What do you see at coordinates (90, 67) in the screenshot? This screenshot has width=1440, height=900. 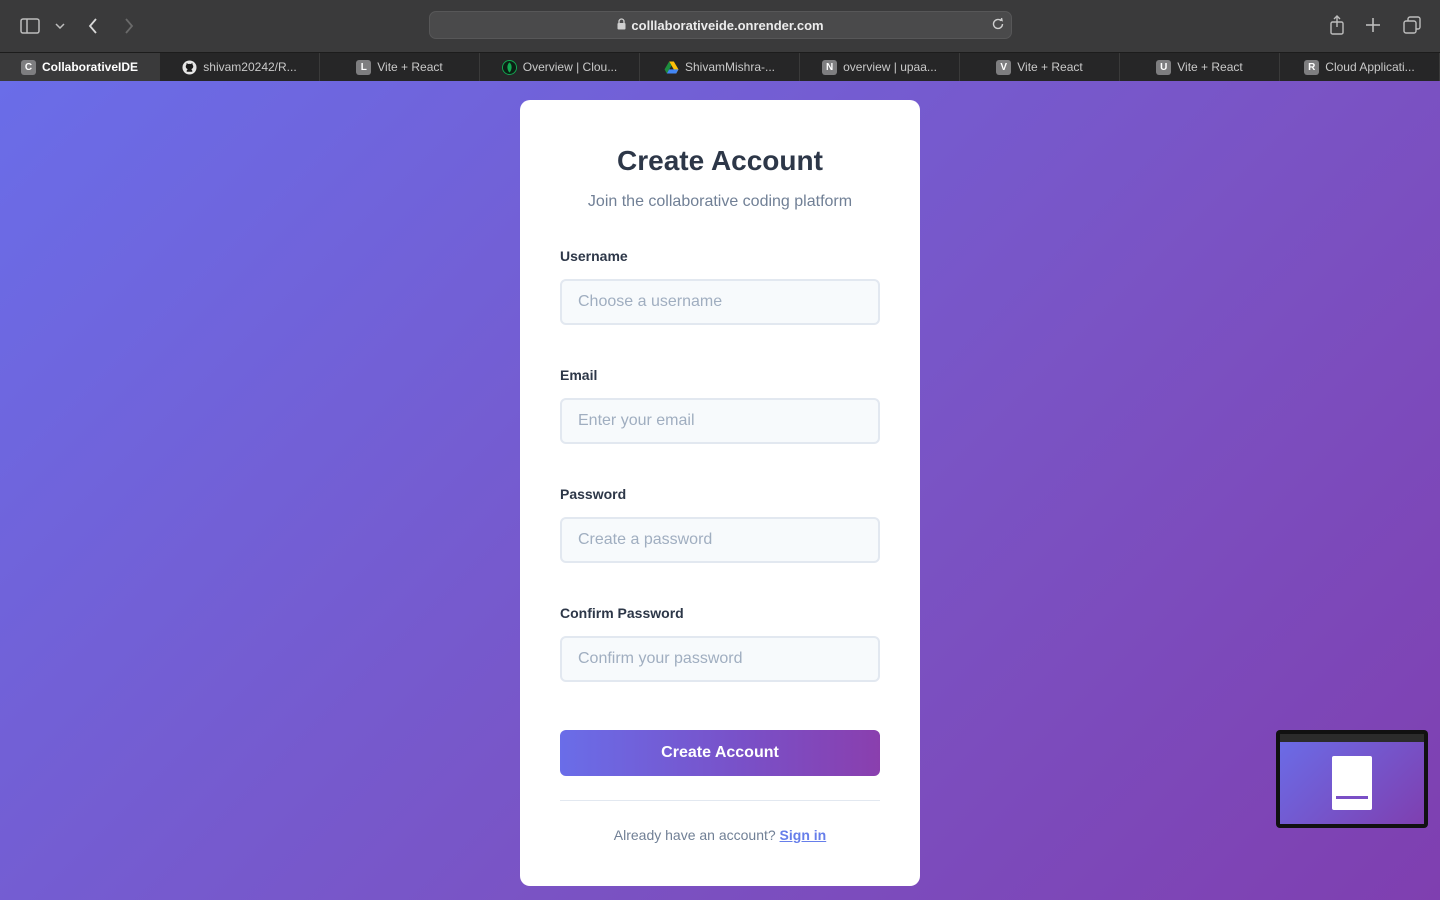 I see `tab-label: CollaborativeIDE` at bounding box center [90, 67].